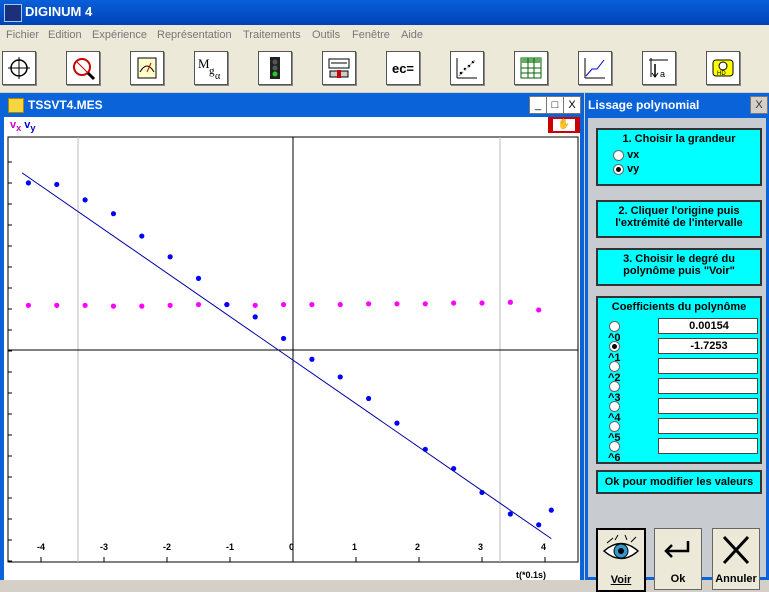 Image resolution: width=769 pixels, height=592 pixels. What do you see at coordinates (736, 579) in the screenshot?
I see `annuler-label: Annuler` at bounding box center [736, 579].